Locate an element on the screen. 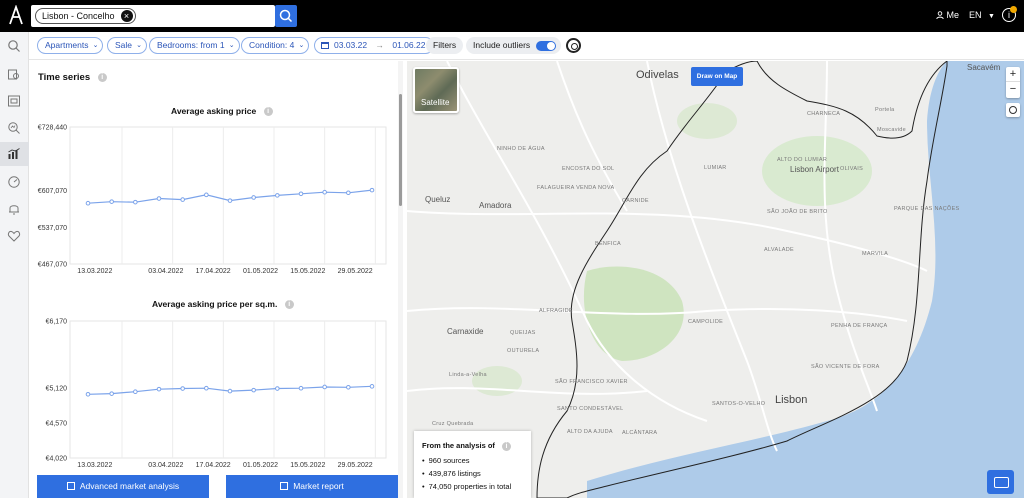 Image resolution: width=1024 pixels, height=498 pixels. date-arrow: → is located at coordinates (379, 45).